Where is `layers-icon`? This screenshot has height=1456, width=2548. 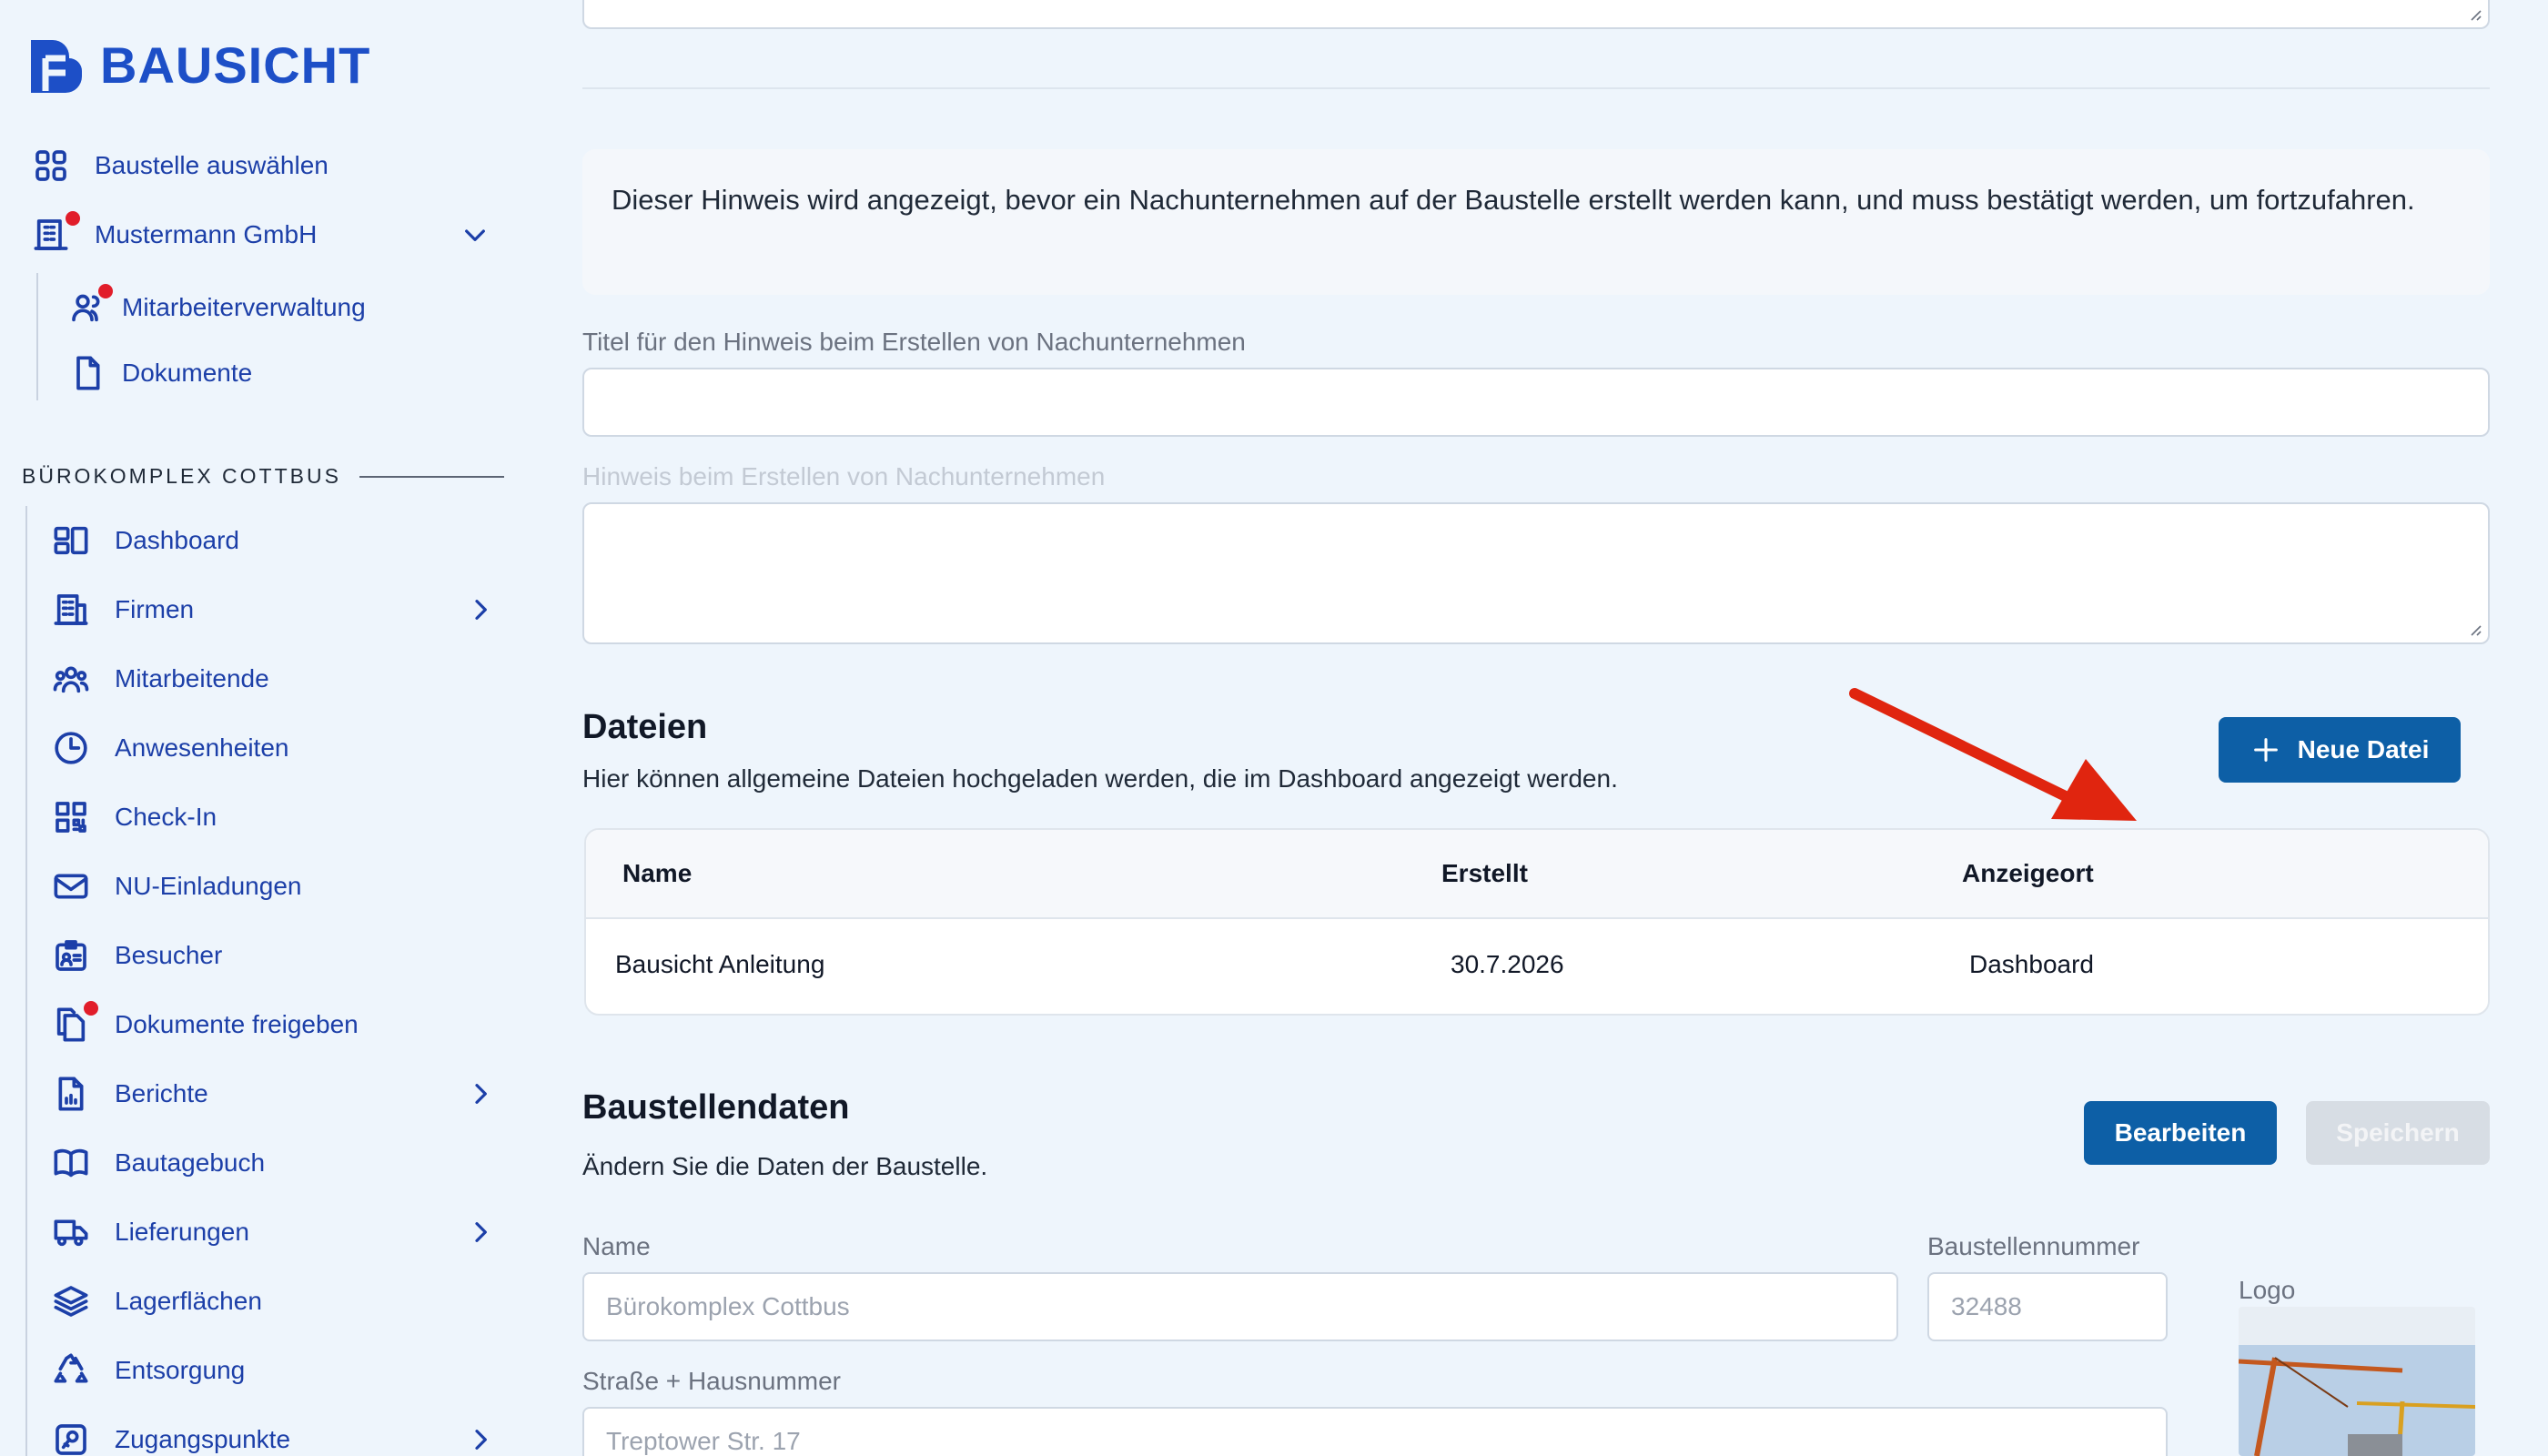
layers-icon is located at coordinates (71, 1301).